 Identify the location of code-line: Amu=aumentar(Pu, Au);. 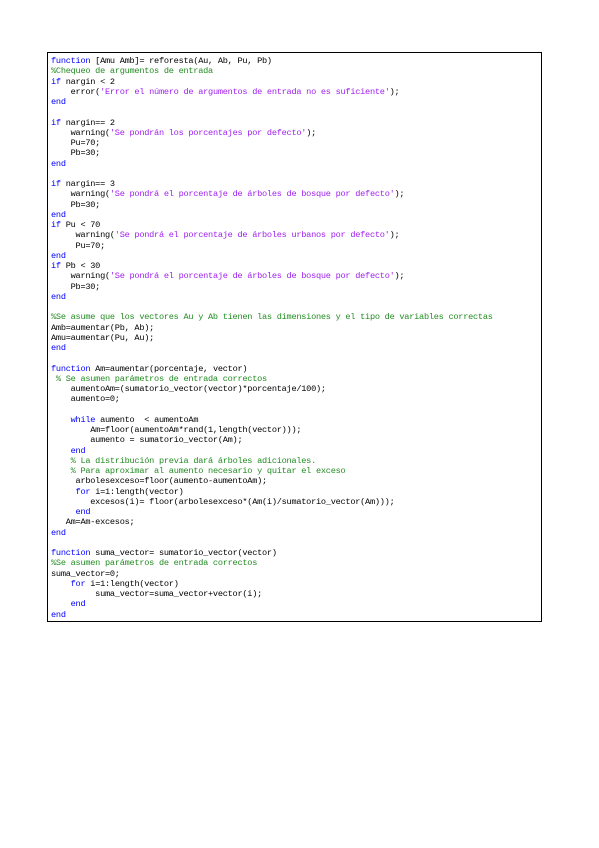
(295, 338).